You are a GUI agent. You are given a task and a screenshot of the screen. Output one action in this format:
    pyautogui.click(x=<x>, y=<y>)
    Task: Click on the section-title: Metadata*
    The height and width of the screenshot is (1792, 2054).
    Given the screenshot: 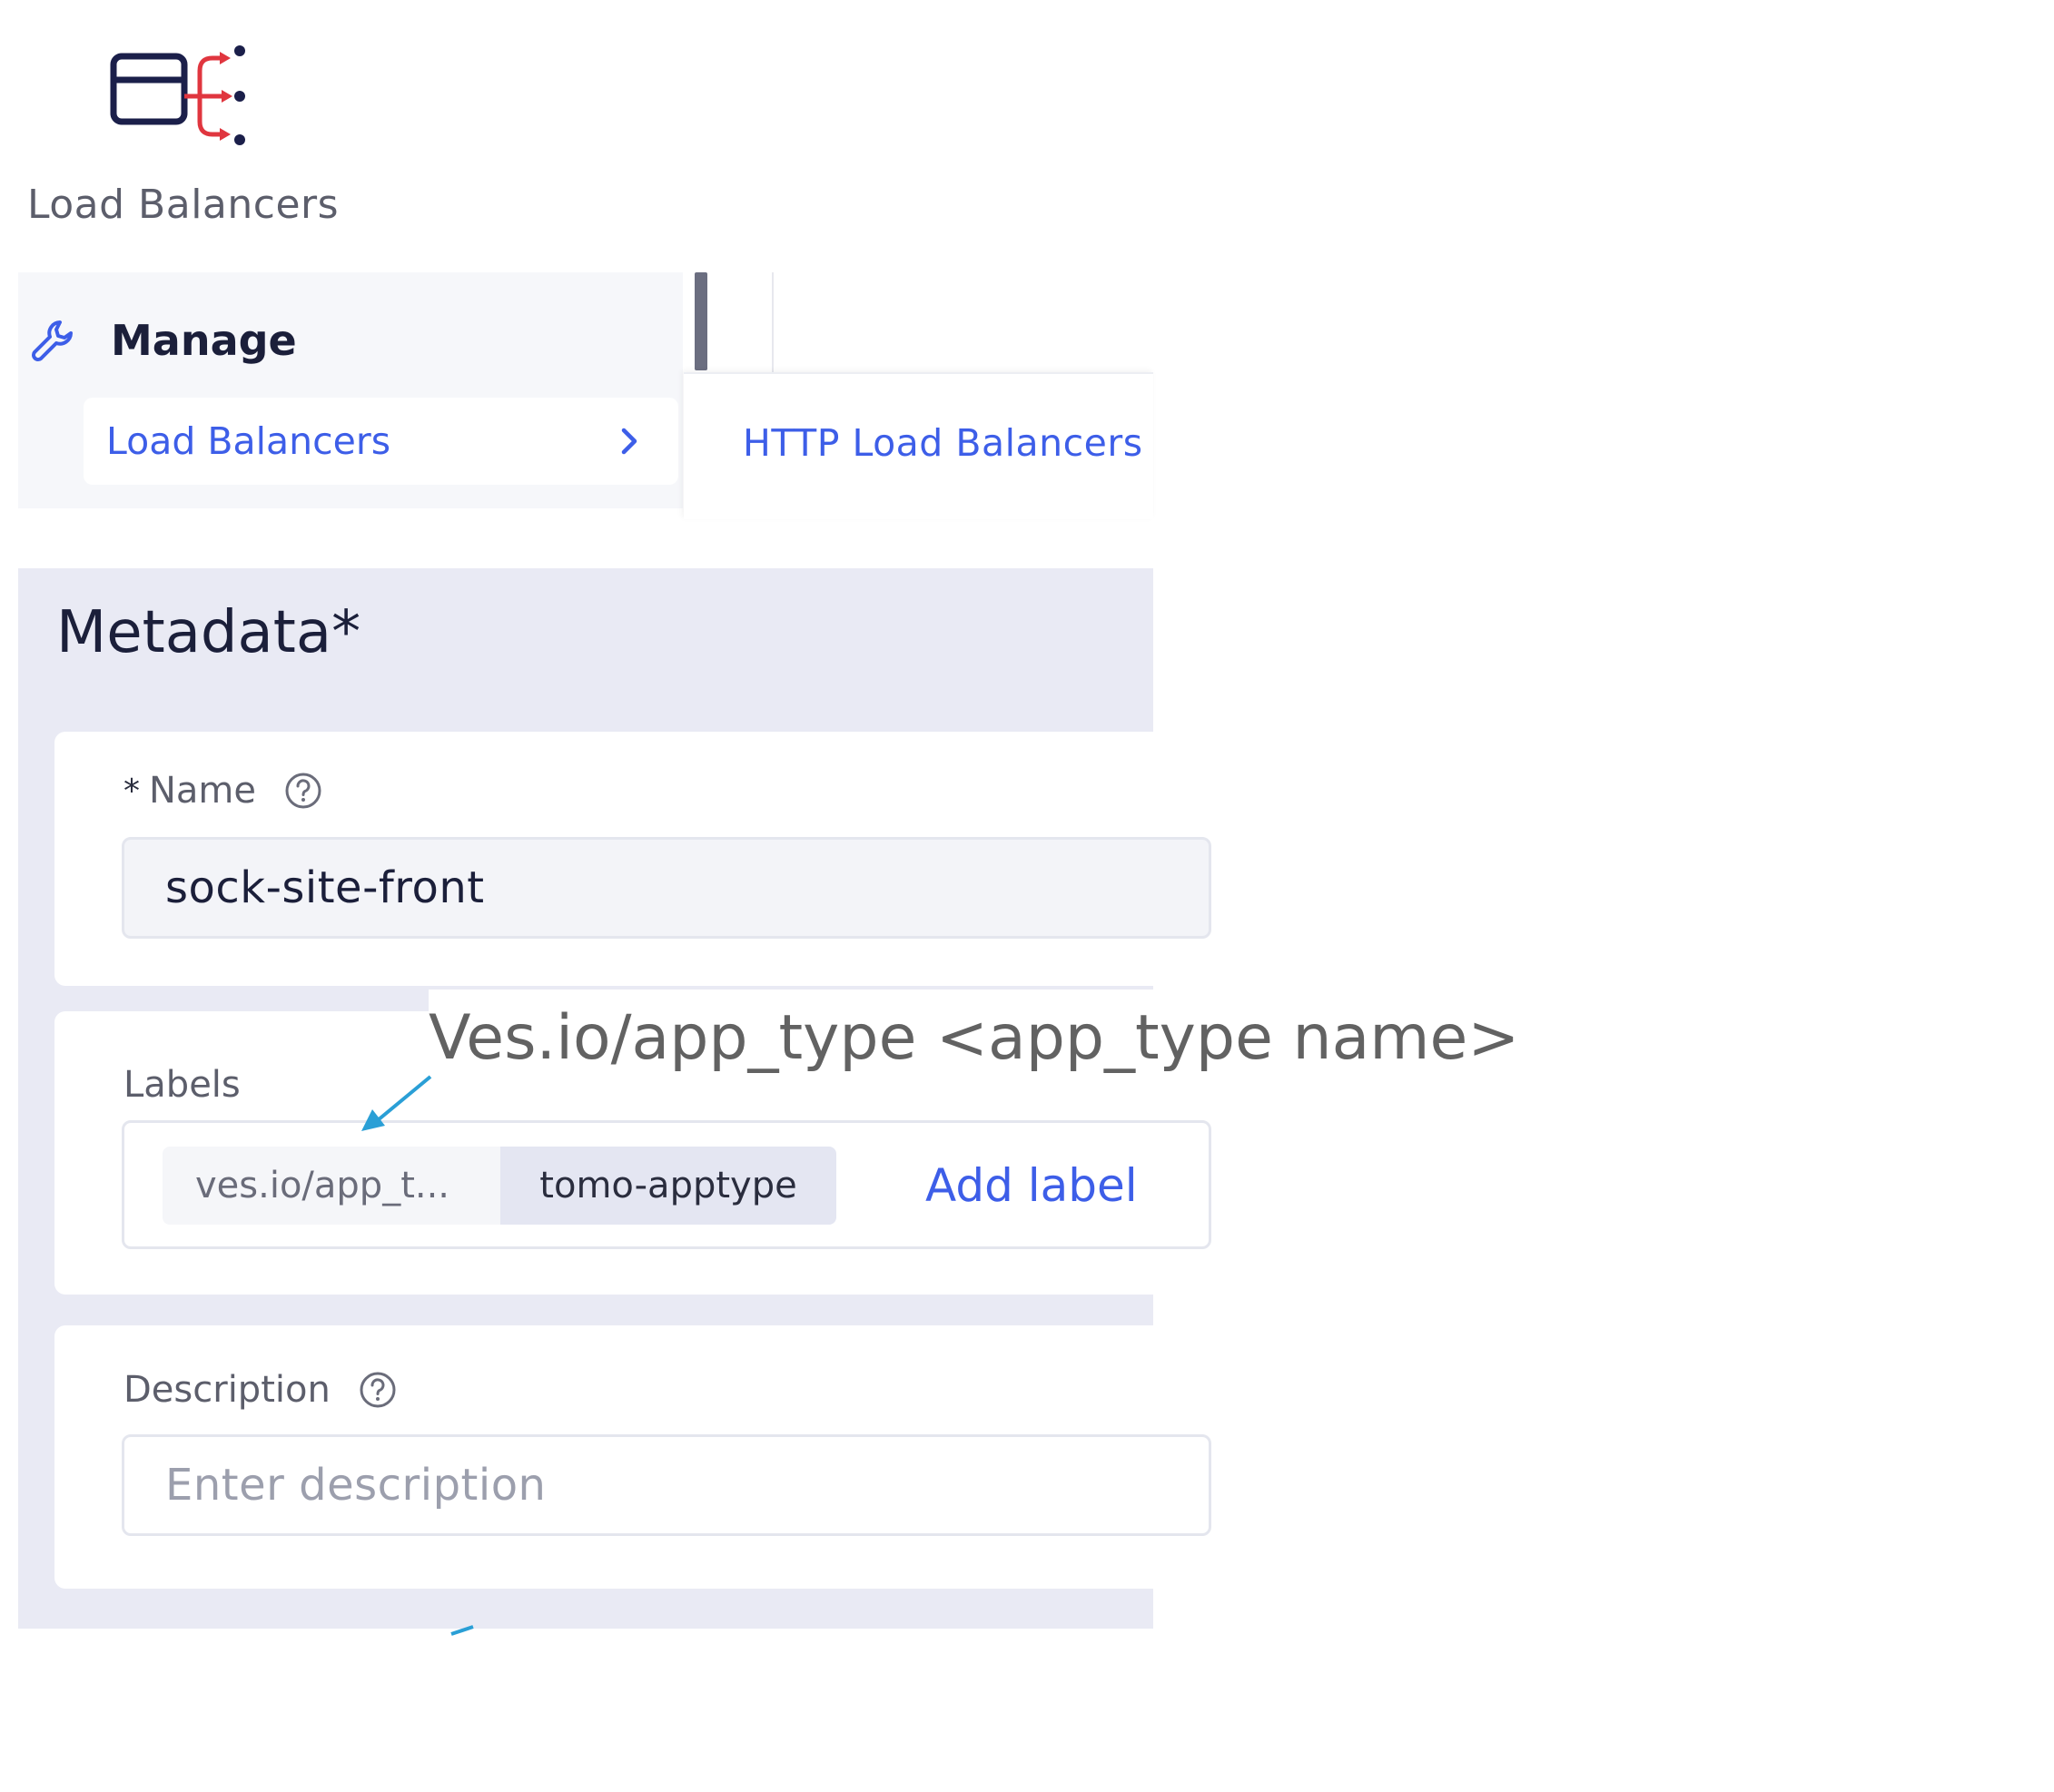 What is the action you would take?
    pyautogui.click(x=208, y=632)
    